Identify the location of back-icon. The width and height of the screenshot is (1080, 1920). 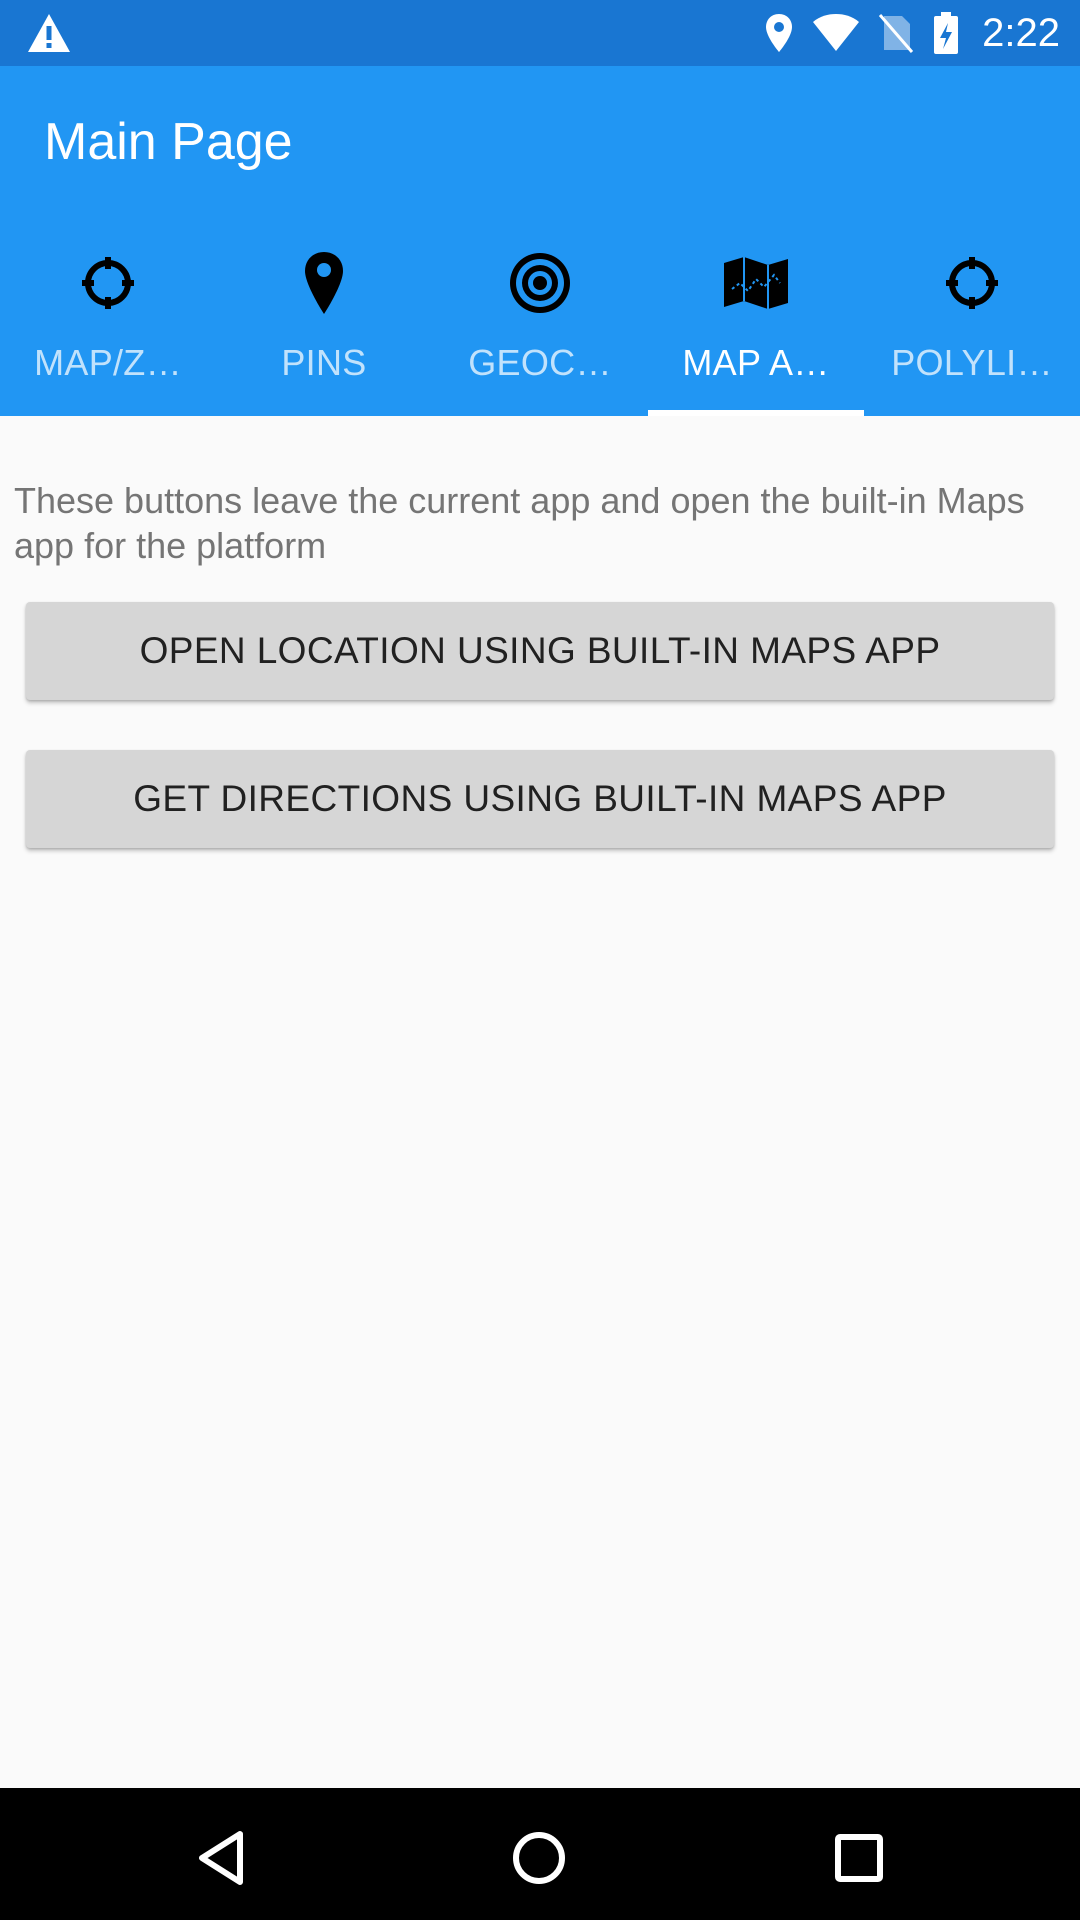
(221, 1858).